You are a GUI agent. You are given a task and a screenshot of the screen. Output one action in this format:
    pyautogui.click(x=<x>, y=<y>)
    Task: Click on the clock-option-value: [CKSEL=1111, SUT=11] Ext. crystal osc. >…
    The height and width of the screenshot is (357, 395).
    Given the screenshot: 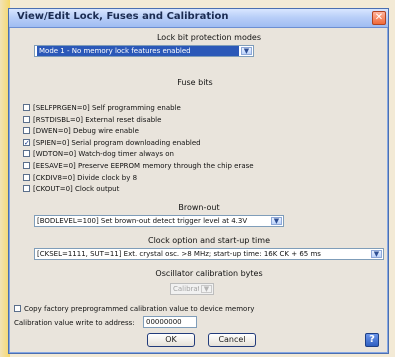 What is the action you would take?
    pyautogui.click(x=179, y=254)
    